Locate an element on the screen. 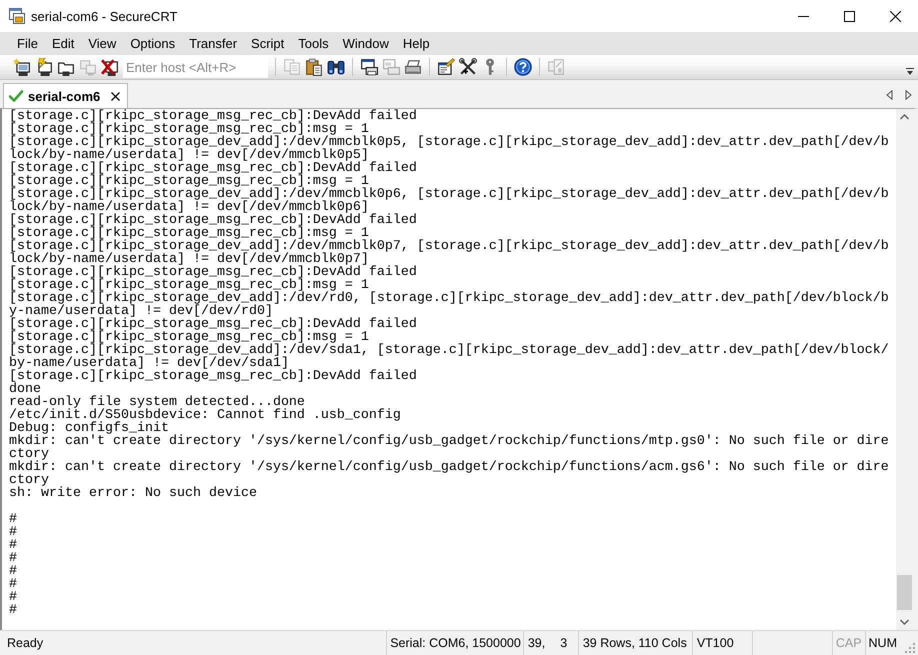 The image size is (918, 655). menu-item: Options is located at coordinates (152, 43).